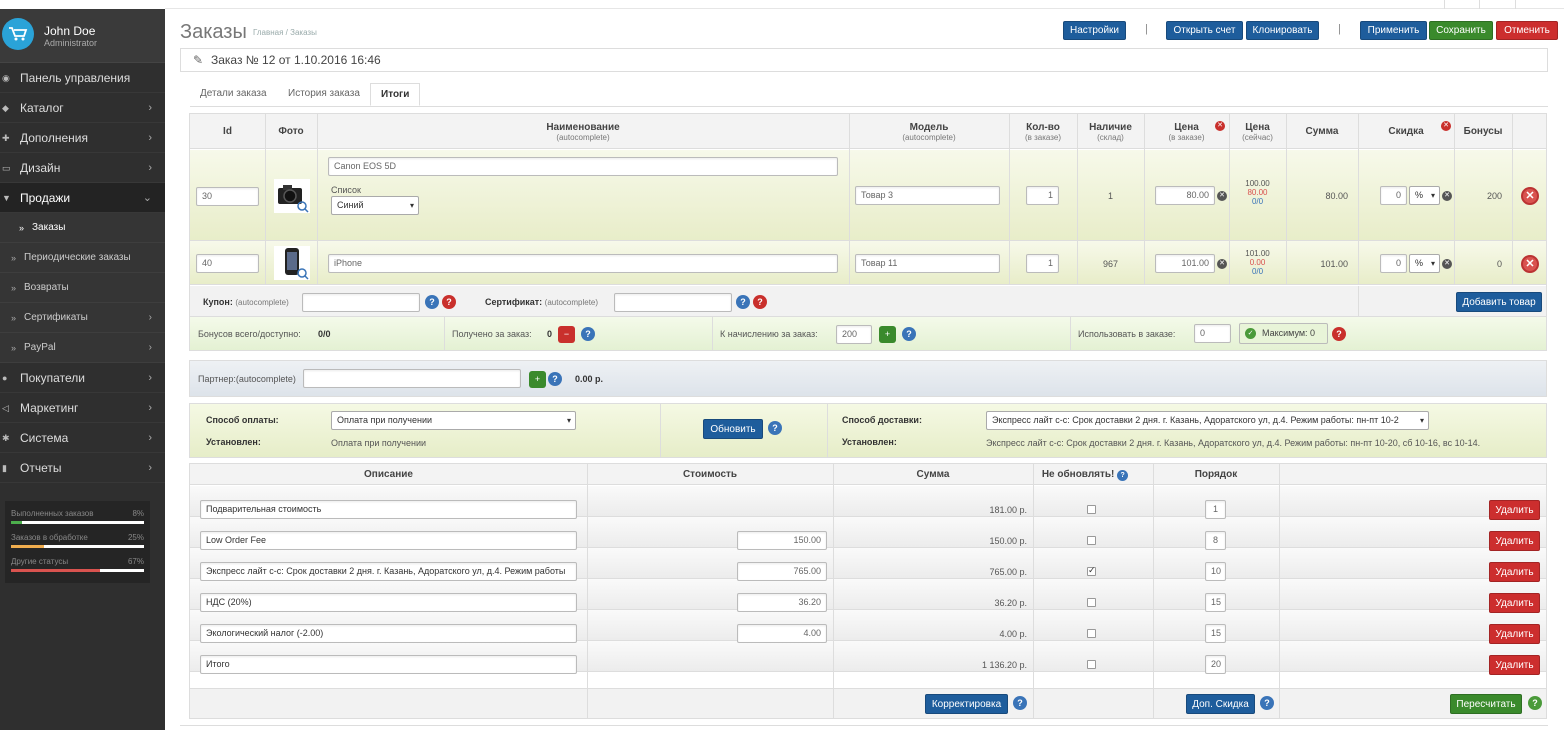 The width and height of the screenshot is (1564, 730). What do you see at coordinates (388, 633) in the screenshot?
I see `total-desc-input: Экологический налог (-2.00)` at bounding box center [388, 633].